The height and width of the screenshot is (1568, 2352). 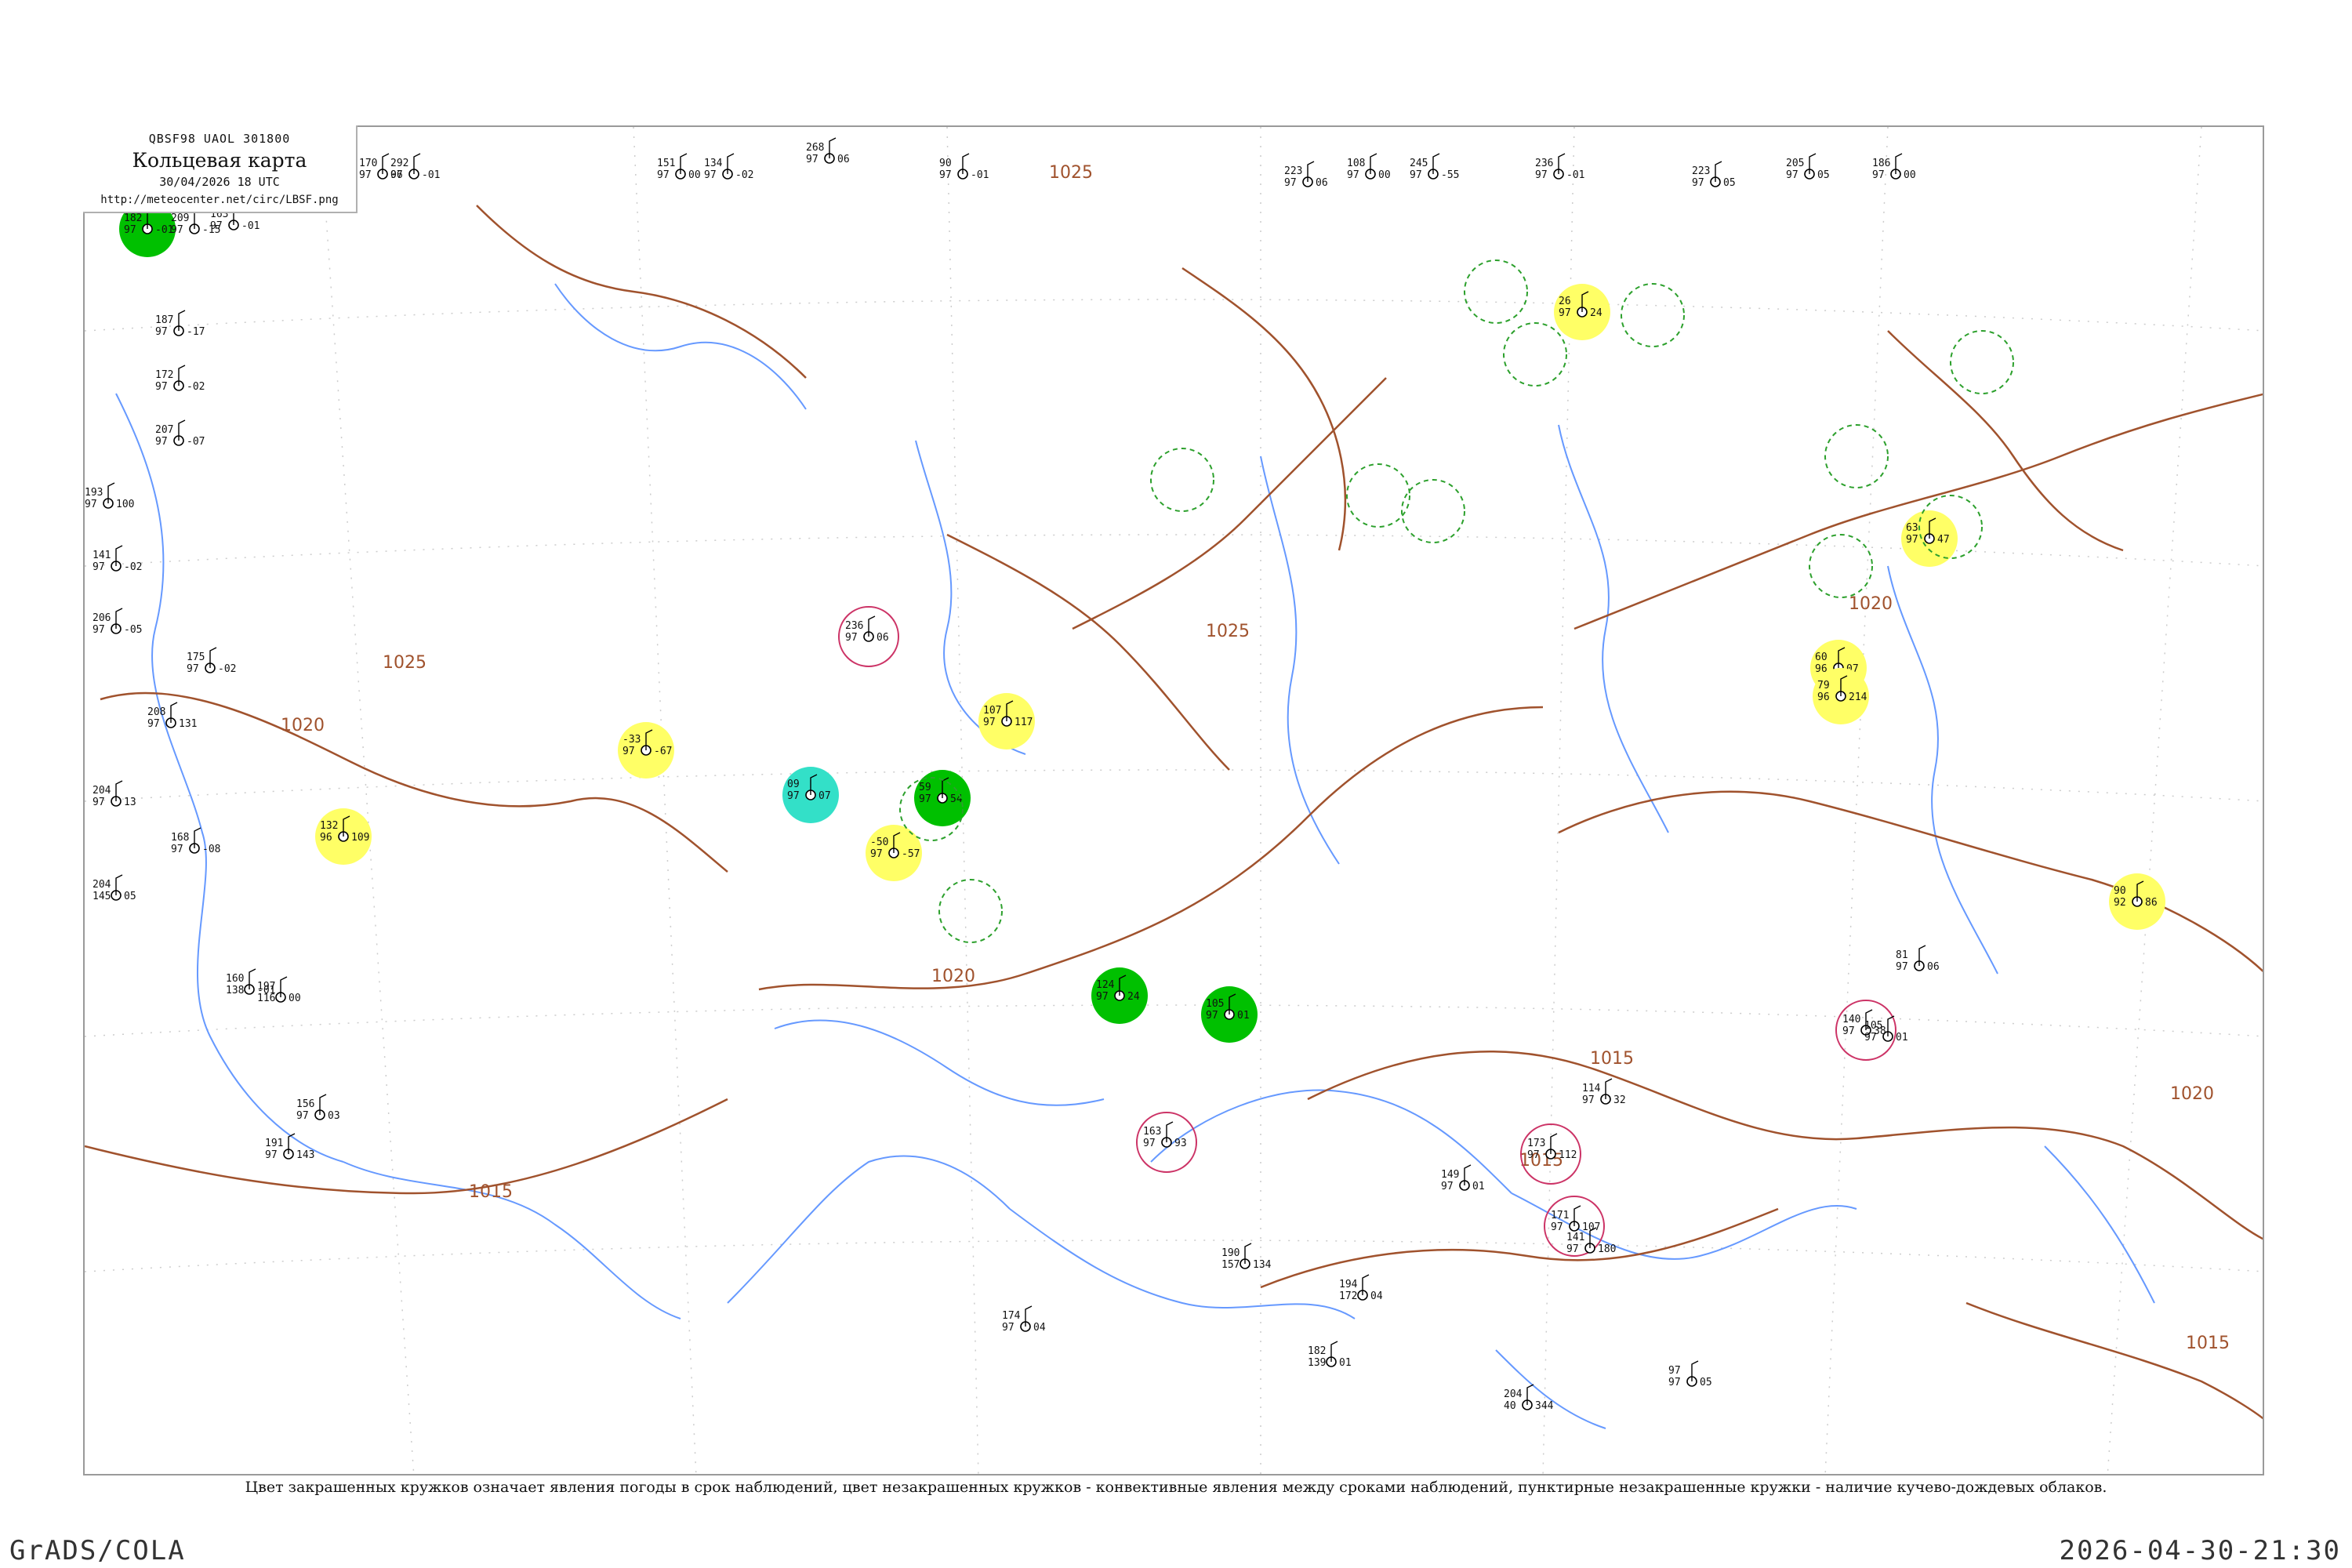 What do you see at coordinates (250, 226) in the screenshot?
I see `station-tendency: -01` at bounding box center [250, 226].